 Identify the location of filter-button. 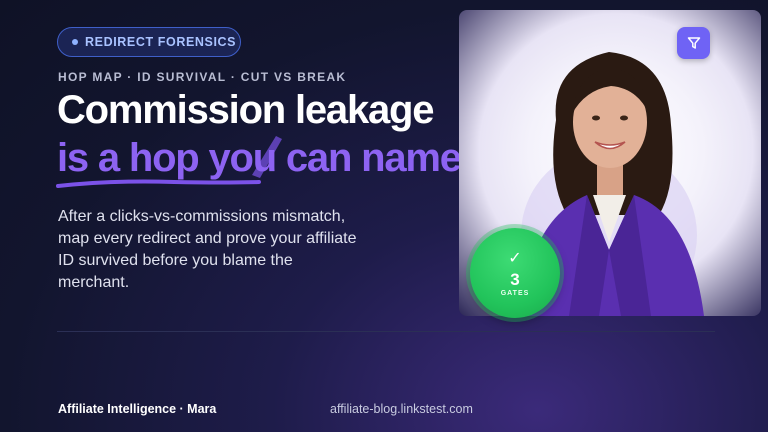
(693, 43).